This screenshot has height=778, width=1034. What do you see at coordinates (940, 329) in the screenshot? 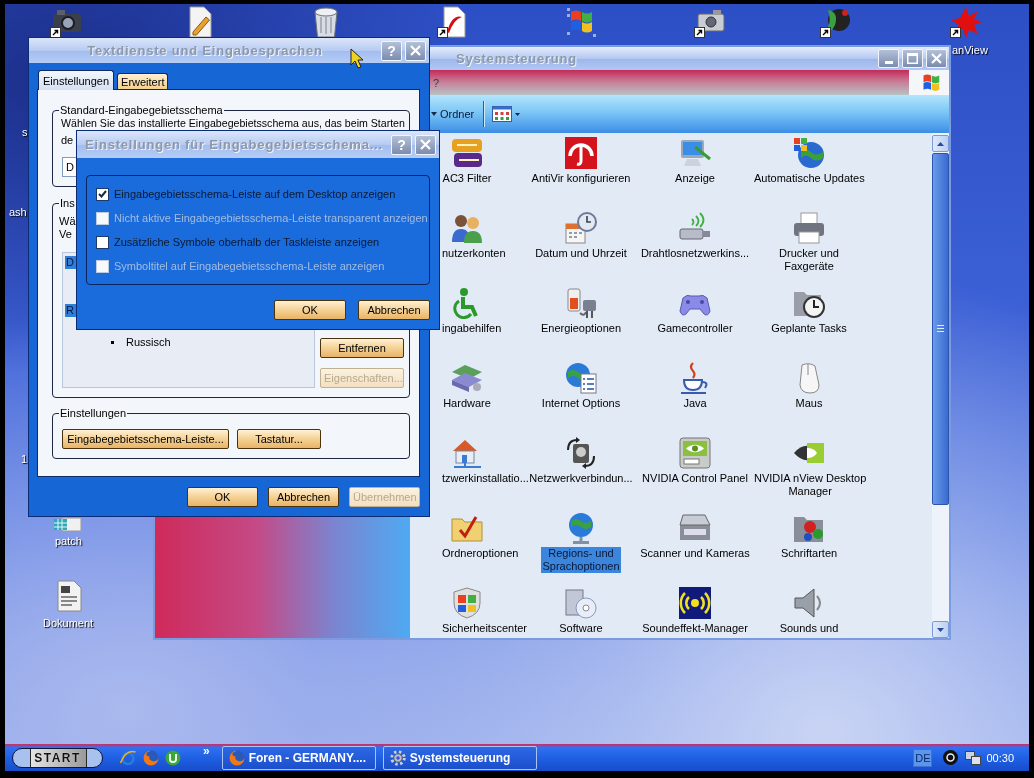
I see `scroll-thumb` at bounding box center [940, 329].